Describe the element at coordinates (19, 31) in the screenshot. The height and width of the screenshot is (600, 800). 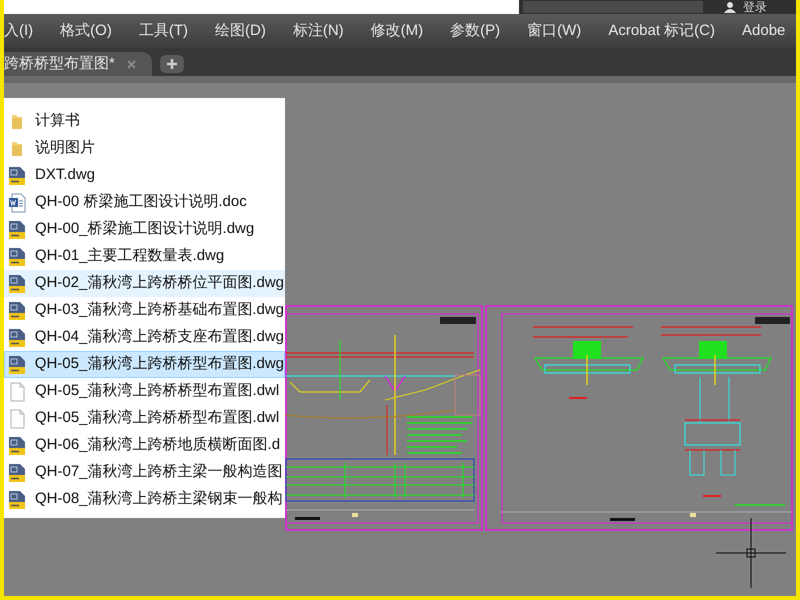
I see `menu-item: 入(I)` at that location.